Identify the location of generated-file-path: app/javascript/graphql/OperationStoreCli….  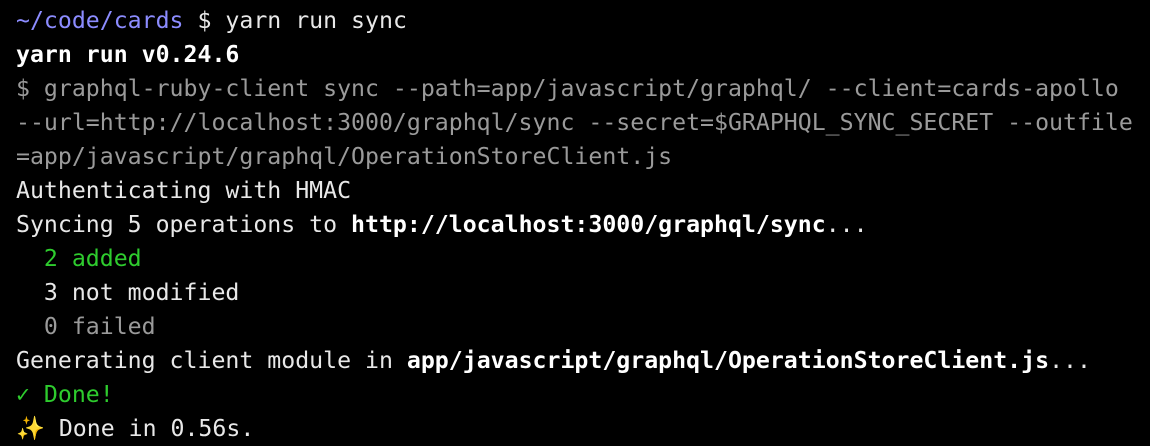
(728, 360).